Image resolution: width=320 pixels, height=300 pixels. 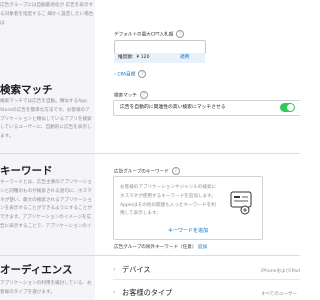 I want to click on device-value: iPhoneおよびiPad, so click(x=280, y=271).